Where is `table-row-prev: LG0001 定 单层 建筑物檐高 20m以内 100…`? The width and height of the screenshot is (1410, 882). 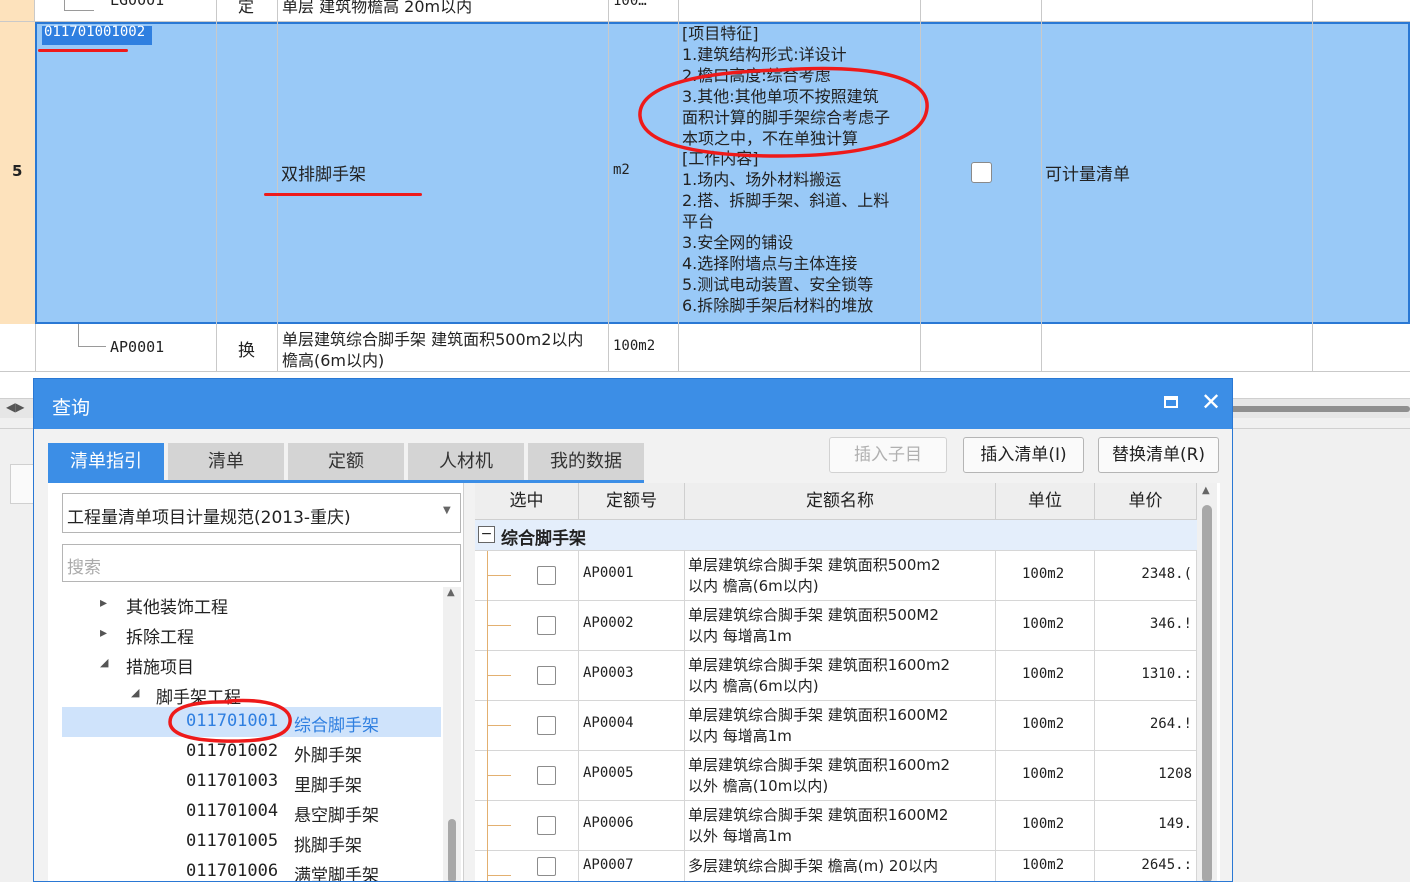
table-row-prev: LG0001 定 单层 建筑物檐高 20m以内 100… is located at coordinates (705, 11).